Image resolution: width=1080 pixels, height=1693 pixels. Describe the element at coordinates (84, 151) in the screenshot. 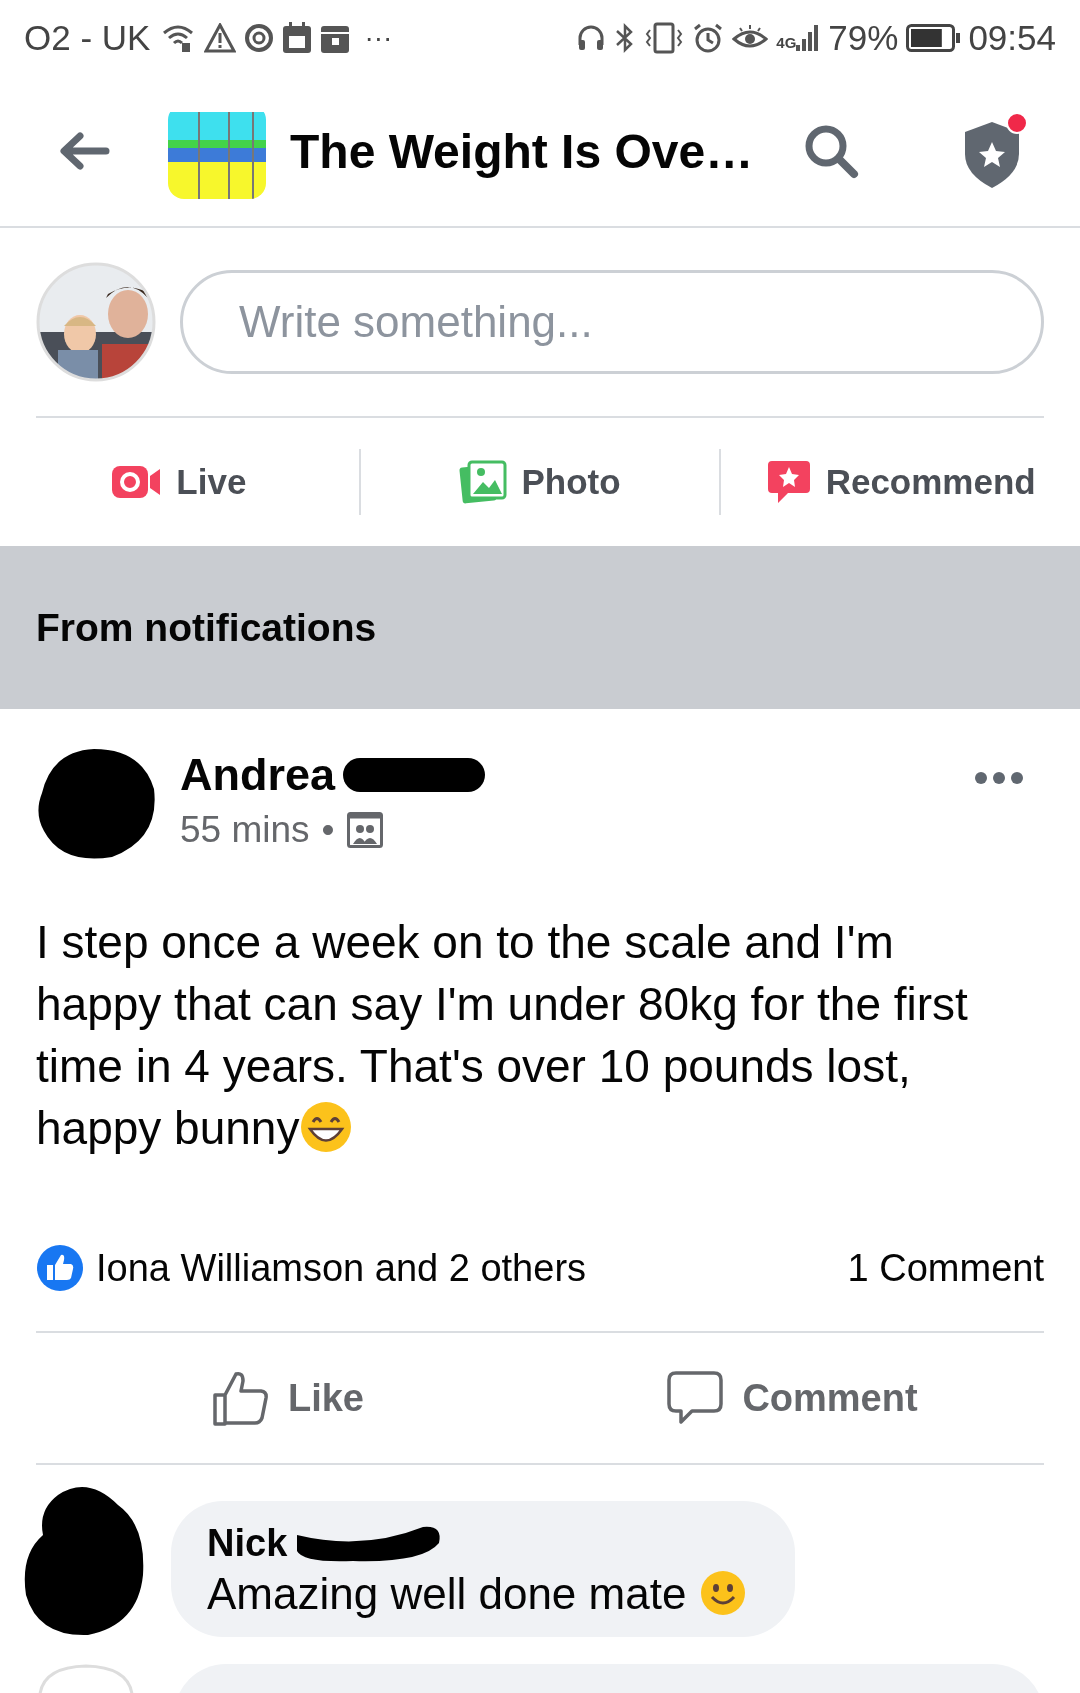

I see `back-arrow-icon` at that location.